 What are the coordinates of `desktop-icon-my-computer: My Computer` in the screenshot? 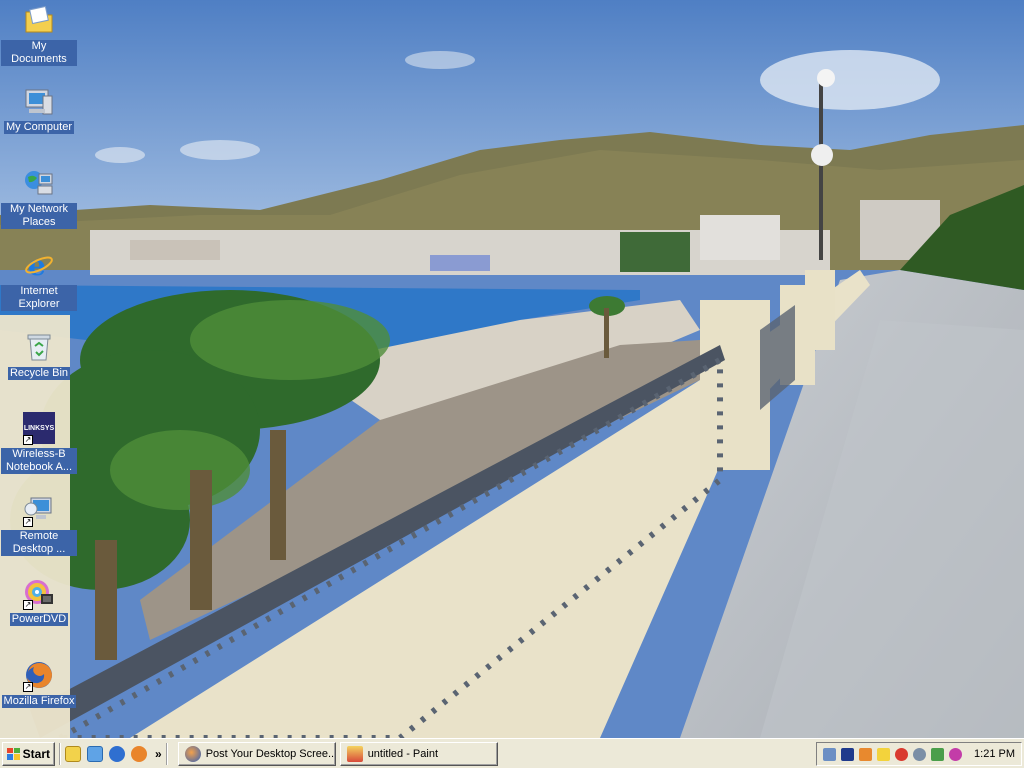 It's located at (39, 109).